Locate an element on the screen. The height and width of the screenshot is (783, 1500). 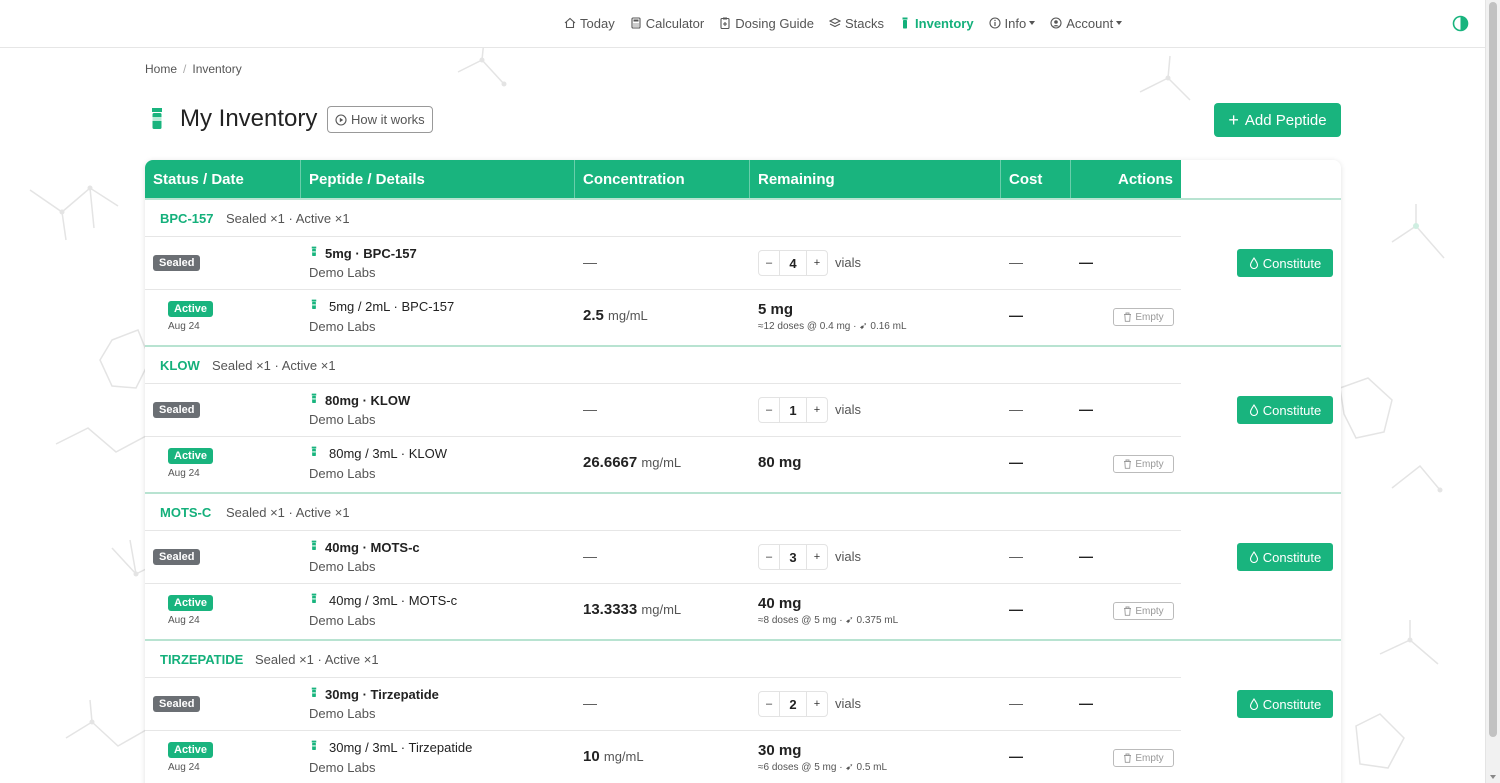
status-badge-active: Active is located at coordinates (191, 456).